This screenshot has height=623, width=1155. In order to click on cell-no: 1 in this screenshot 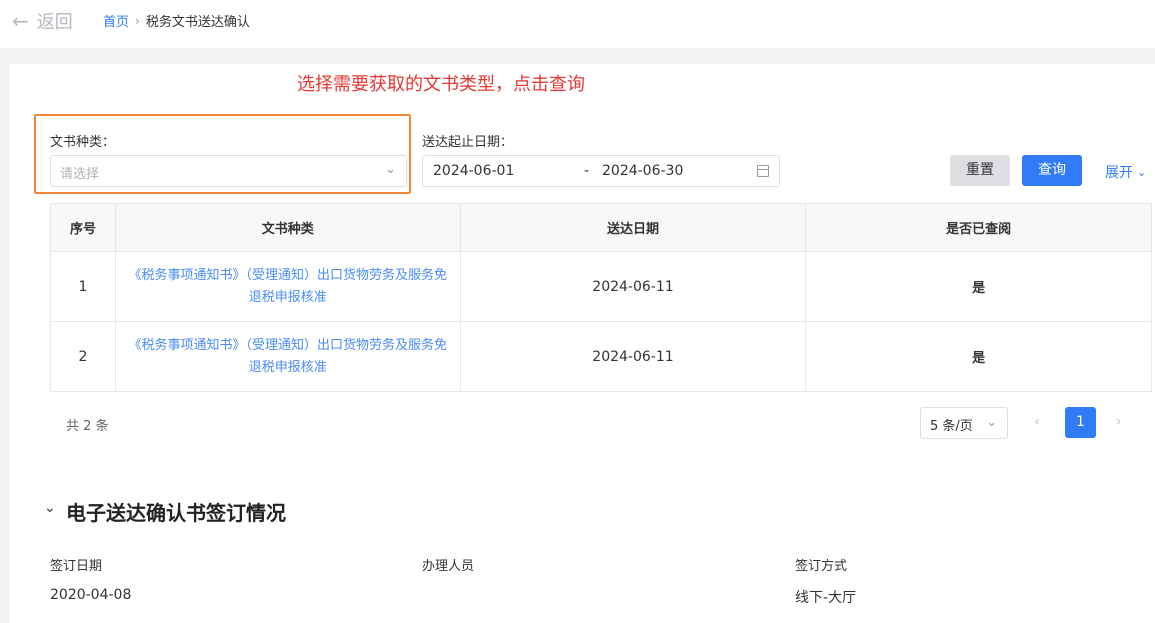, I will do `click(83, 286)`.